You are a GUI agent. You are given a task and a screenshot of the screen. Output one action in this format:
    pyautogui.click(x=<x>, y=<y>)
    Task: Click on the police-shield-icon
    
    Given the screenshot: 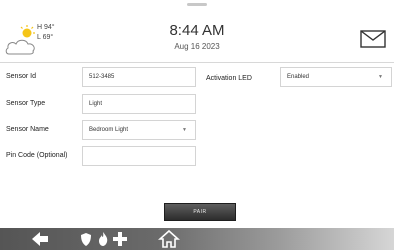 What is the action you would take?
    pyautogui.click(x=86, y=239)
    